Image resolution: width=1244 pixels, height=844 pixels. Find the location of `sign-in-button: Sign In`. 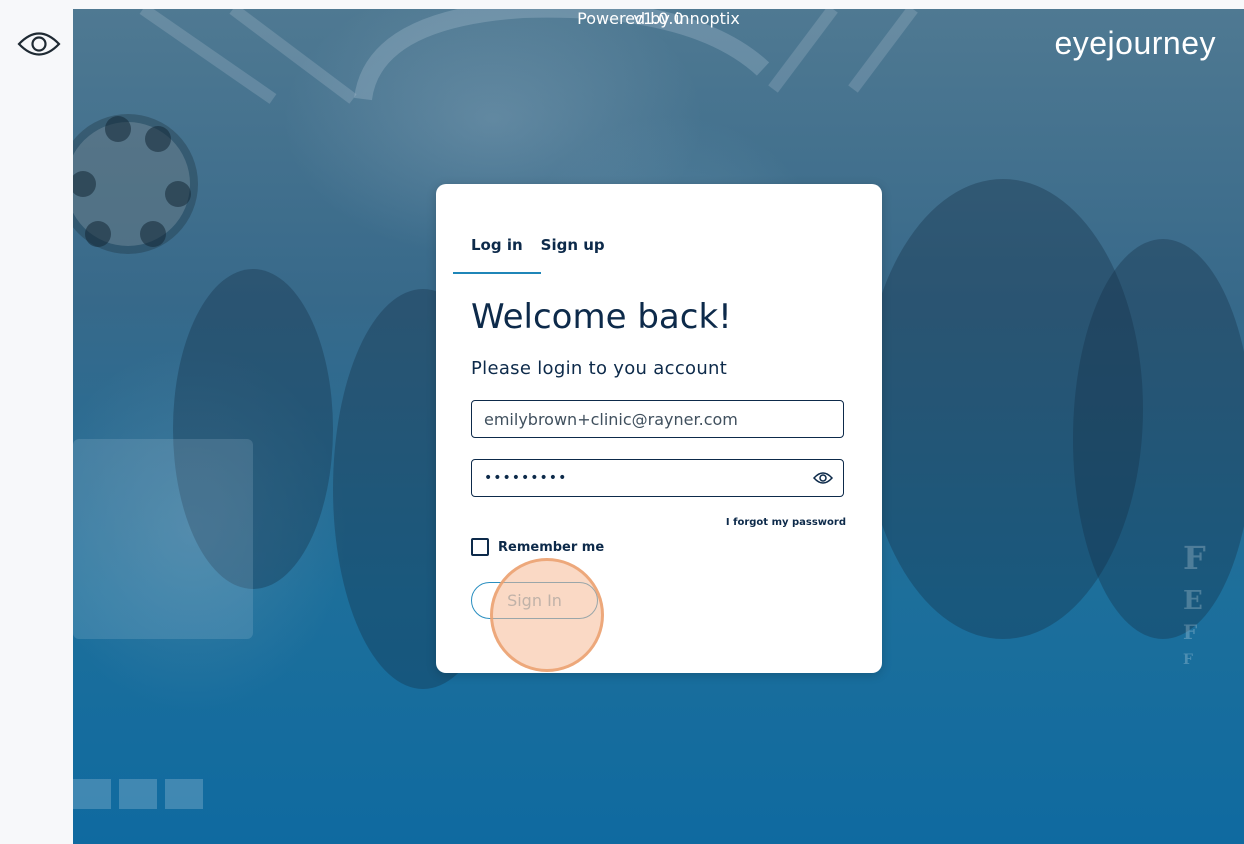

sign-in-button: Sign In is located at coordinates (534, 600).